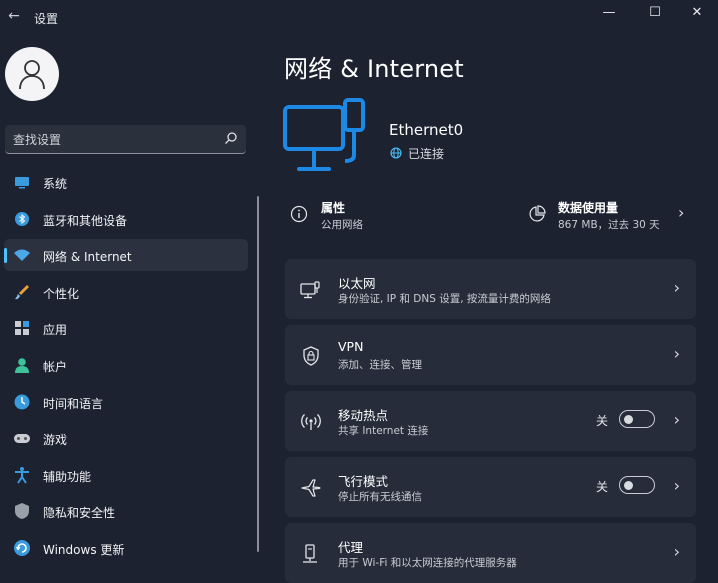  Describe the element at coordinates (22, 475) in the screenshot. I see `accessibility-icon` at that location.